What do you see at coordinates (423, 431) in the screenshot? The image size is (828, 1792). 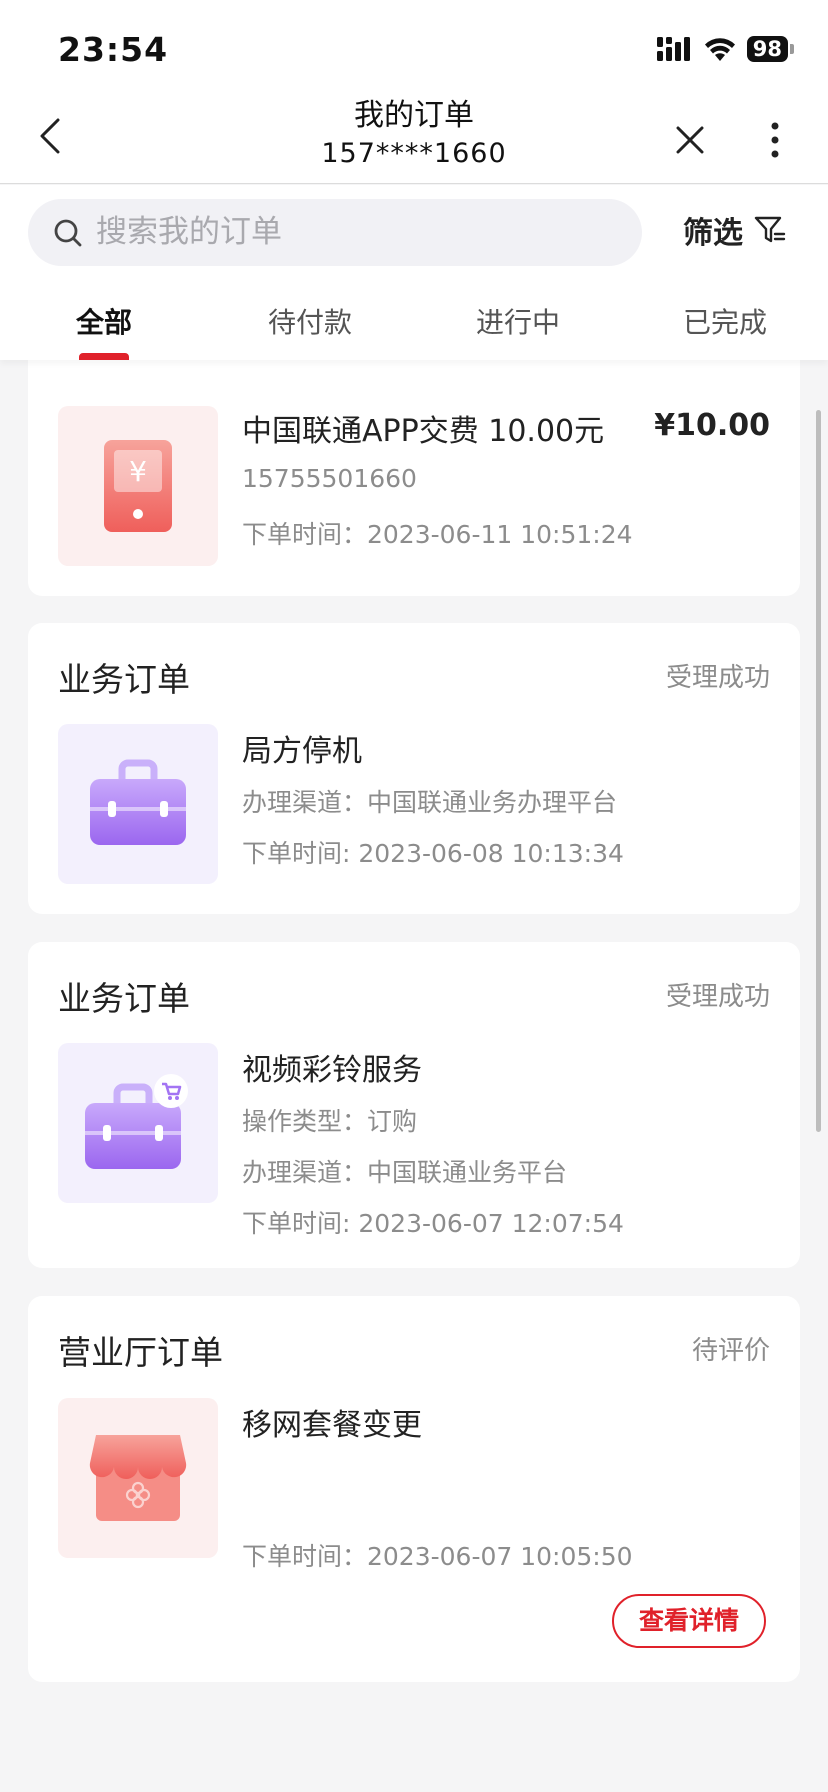 I see `order-title: 中国联通APP交费 10.00元` at bounding box center [423, 431].